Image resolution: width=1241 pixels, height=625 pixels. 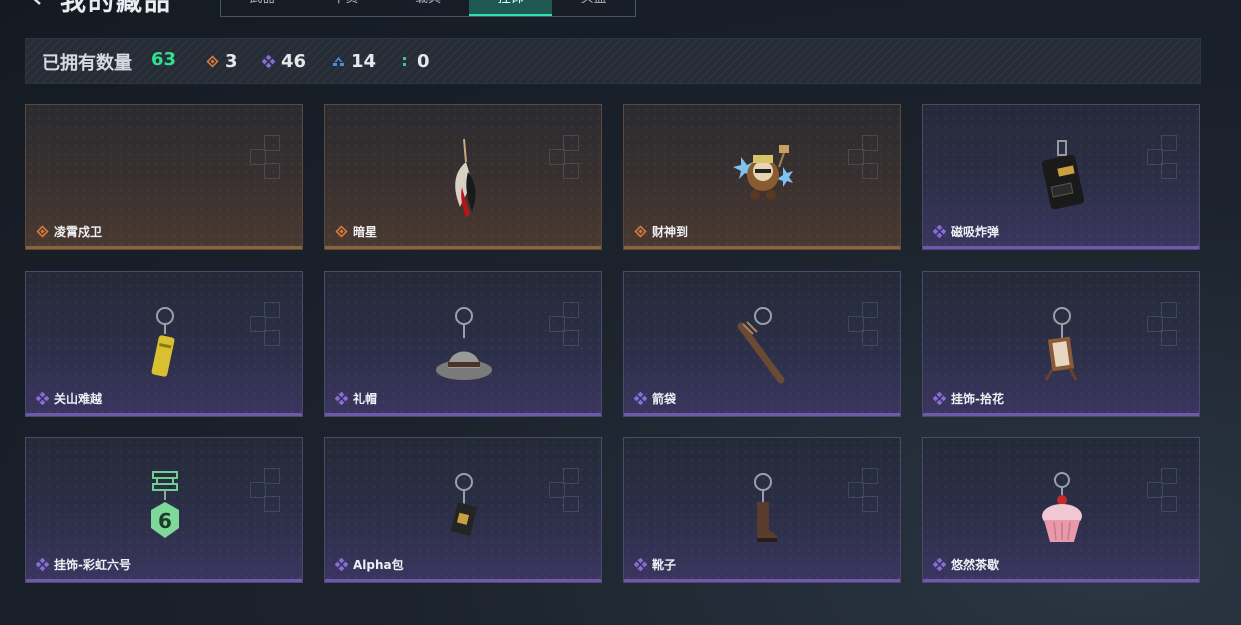 I want to click on item-card: 6 挂饰-彩虹六号, so click(x=164, y=510).